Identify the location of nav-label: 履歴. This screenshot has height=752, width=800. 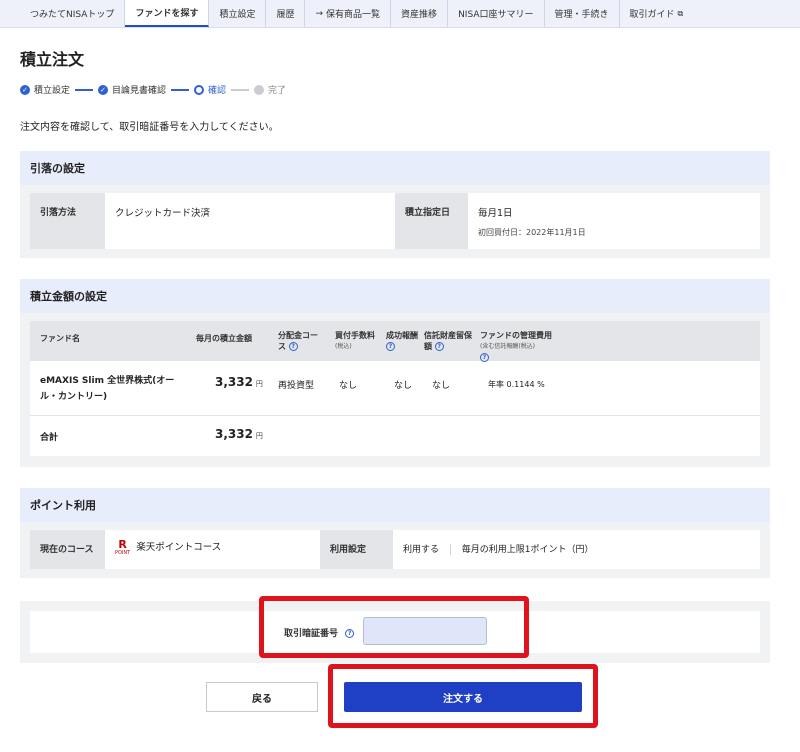
(285, 15).